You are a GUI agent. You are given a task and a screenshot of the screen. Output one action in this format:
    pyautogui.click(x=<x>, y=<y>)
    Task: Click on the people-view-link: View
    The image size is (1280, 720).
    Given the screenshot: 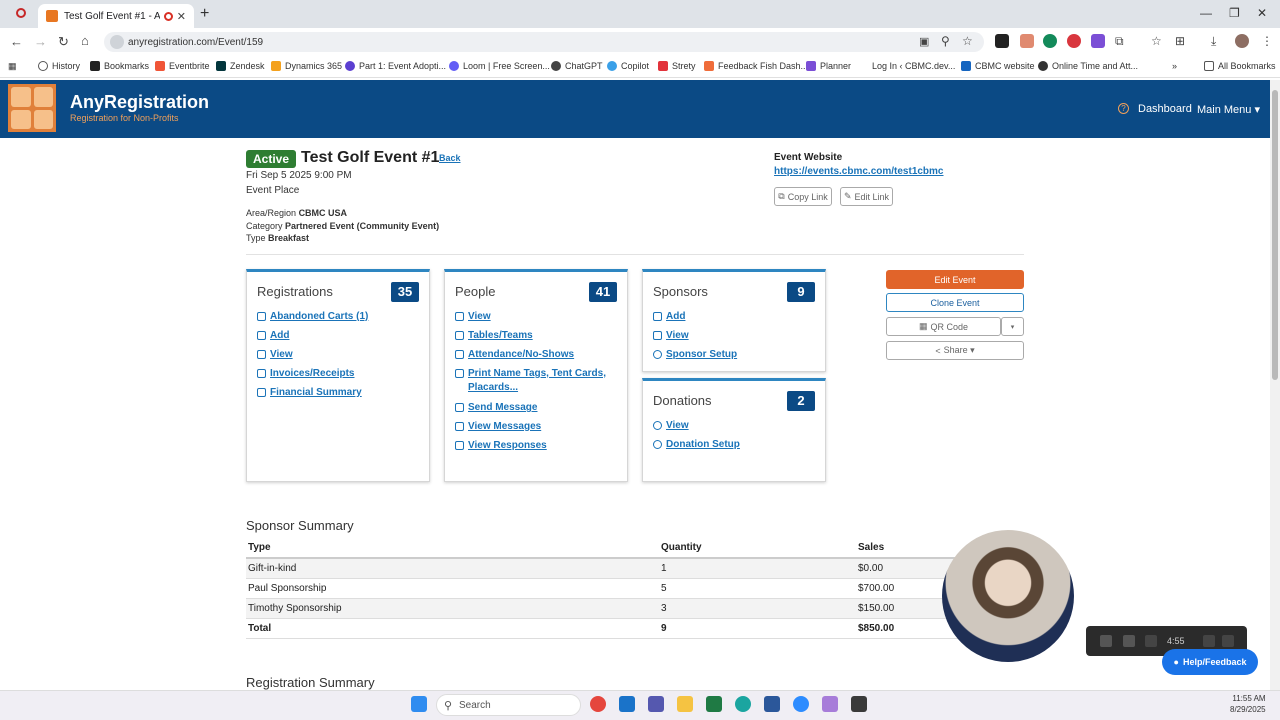 What is the action you would take?
    pyautogui.click(x=473, y=317)
    